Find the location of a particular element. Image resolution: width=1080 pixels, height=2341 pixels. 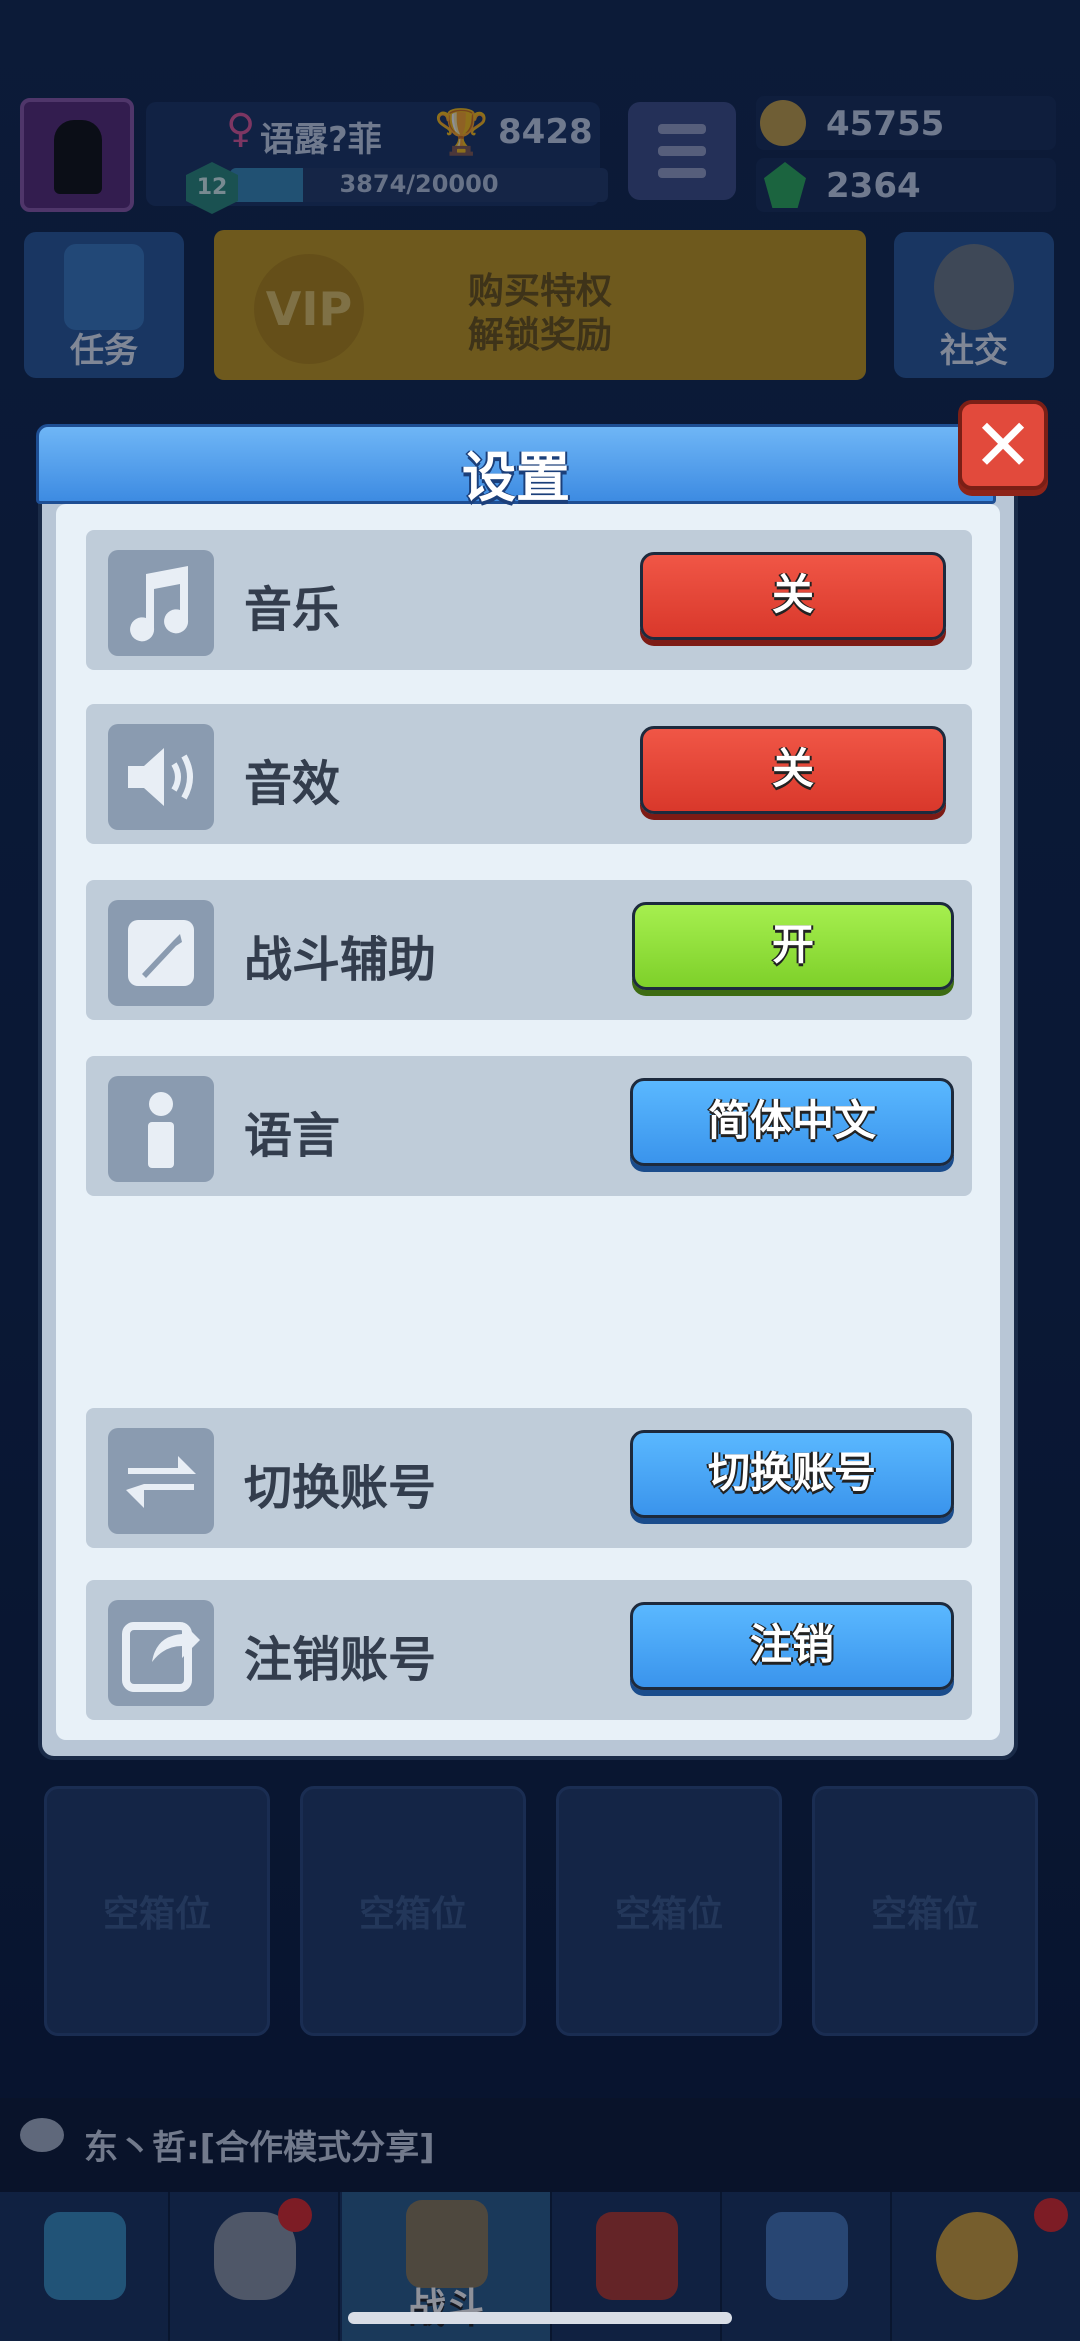

avatar-figure-icon is located at coordinates (78, 157).